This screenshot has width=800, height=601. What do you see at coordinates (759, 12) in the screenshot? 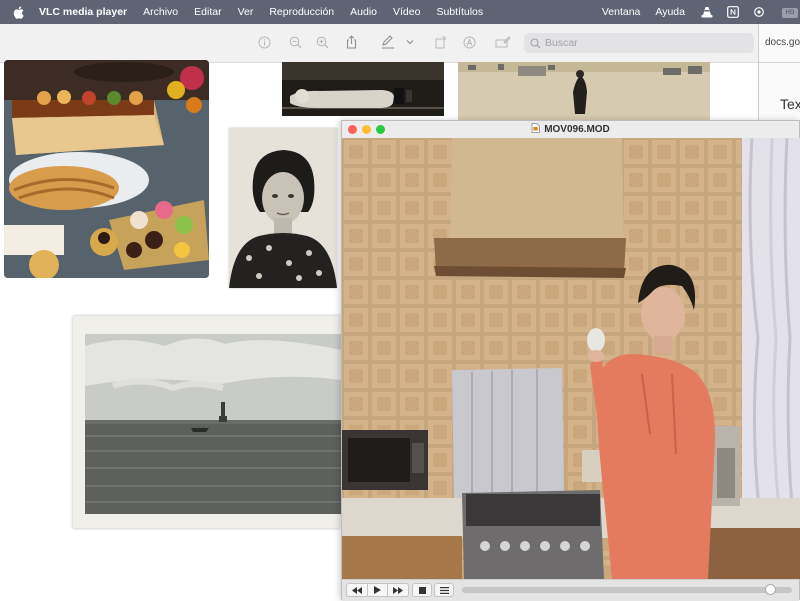
I see `control-center-icon` at bounding box center [759, 12].